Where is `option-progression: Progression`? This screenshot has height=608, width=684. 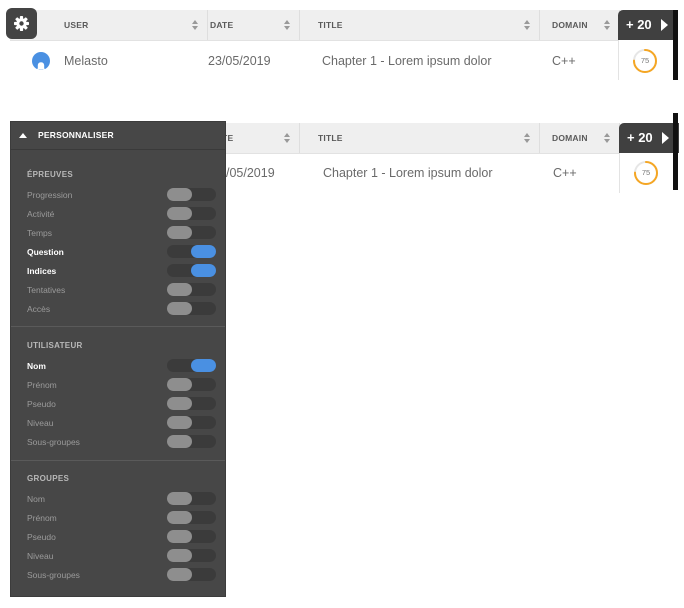 option-progression: Progression is located at coordinates (122, 195).